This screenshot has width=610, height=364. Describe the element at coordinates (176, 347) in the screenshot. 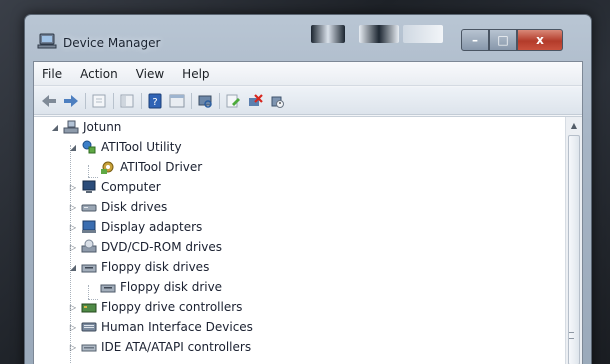

I see `tree-node-label: IDE ATA/ATAPI controllers` at that location.